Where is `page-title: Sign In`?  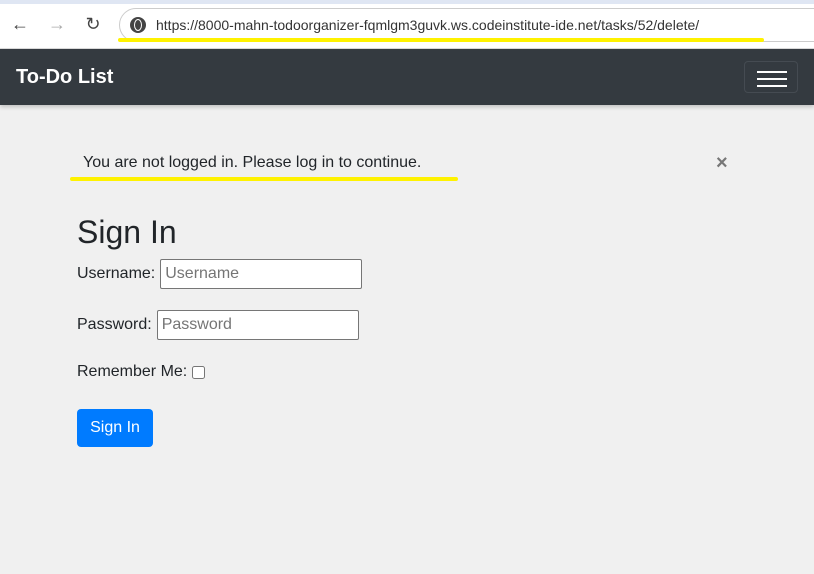
page-title: Sign In is located at coordinates (127, 232).